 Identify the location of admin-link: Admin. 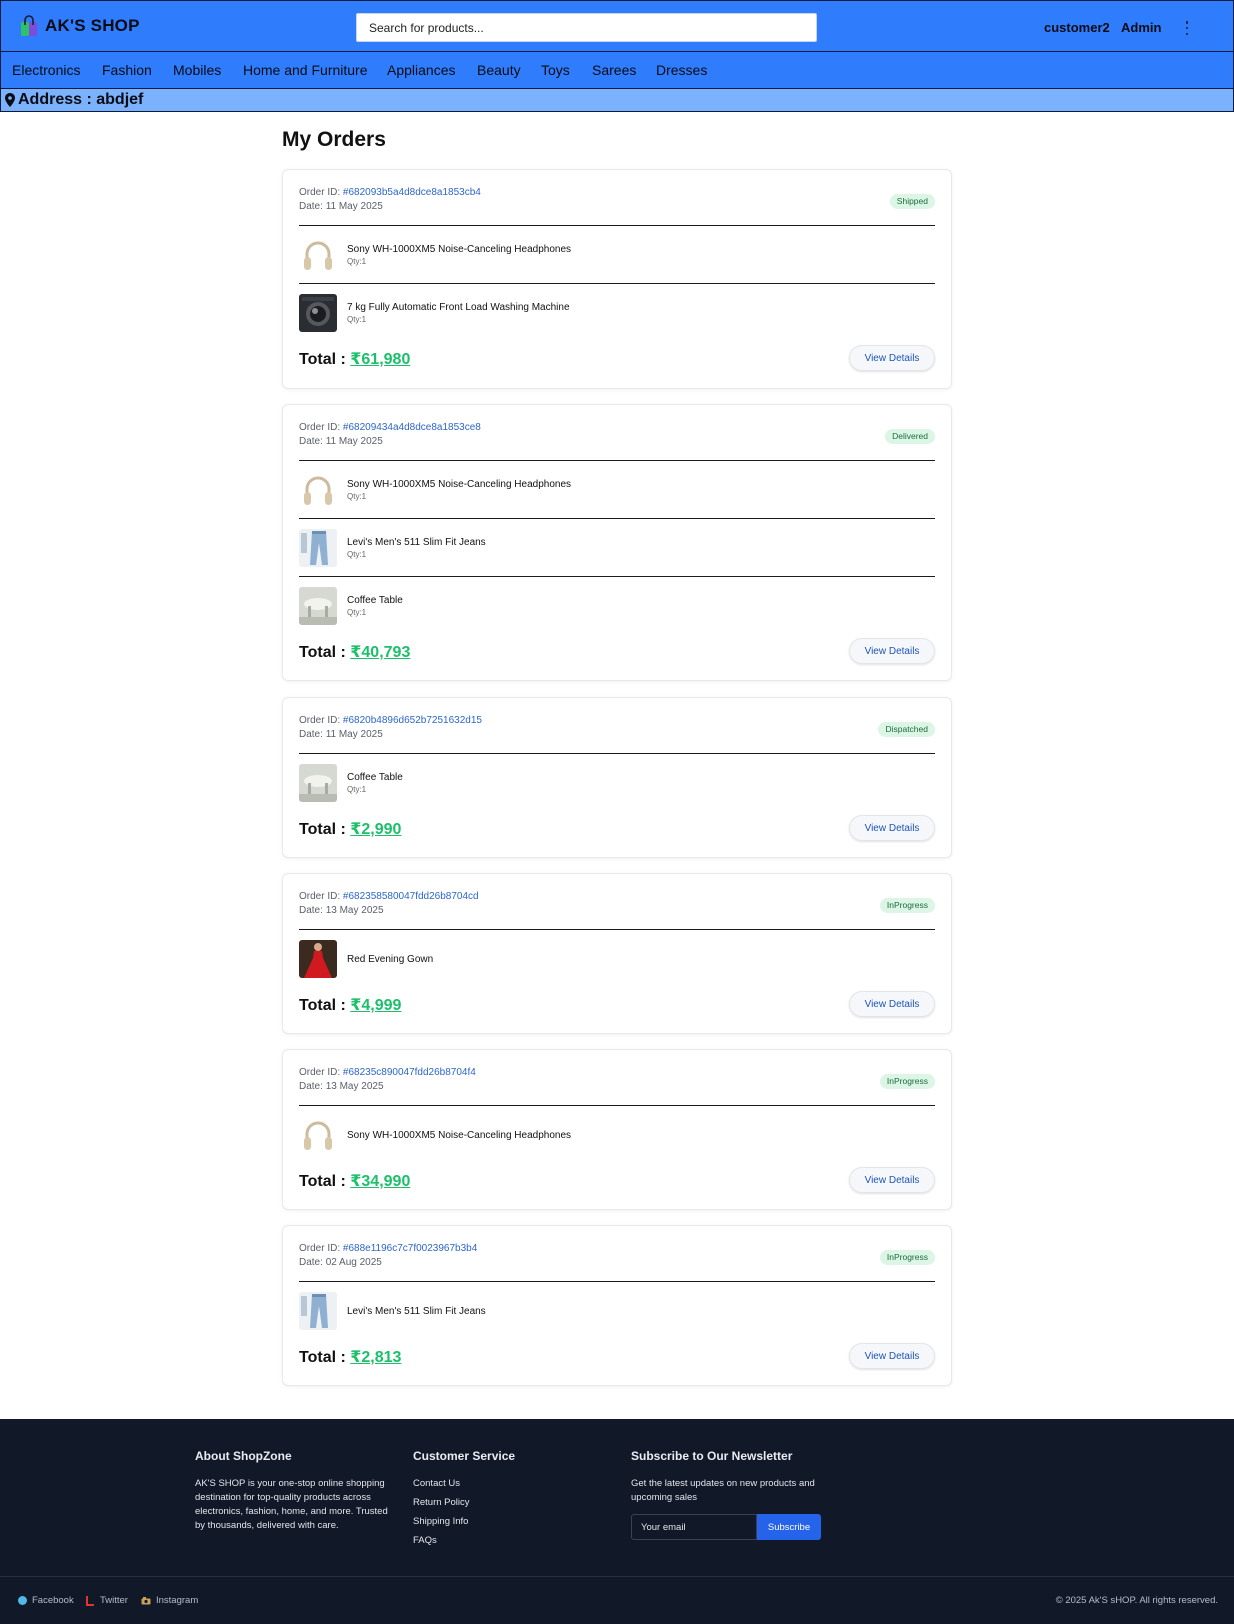
(1141, 27).